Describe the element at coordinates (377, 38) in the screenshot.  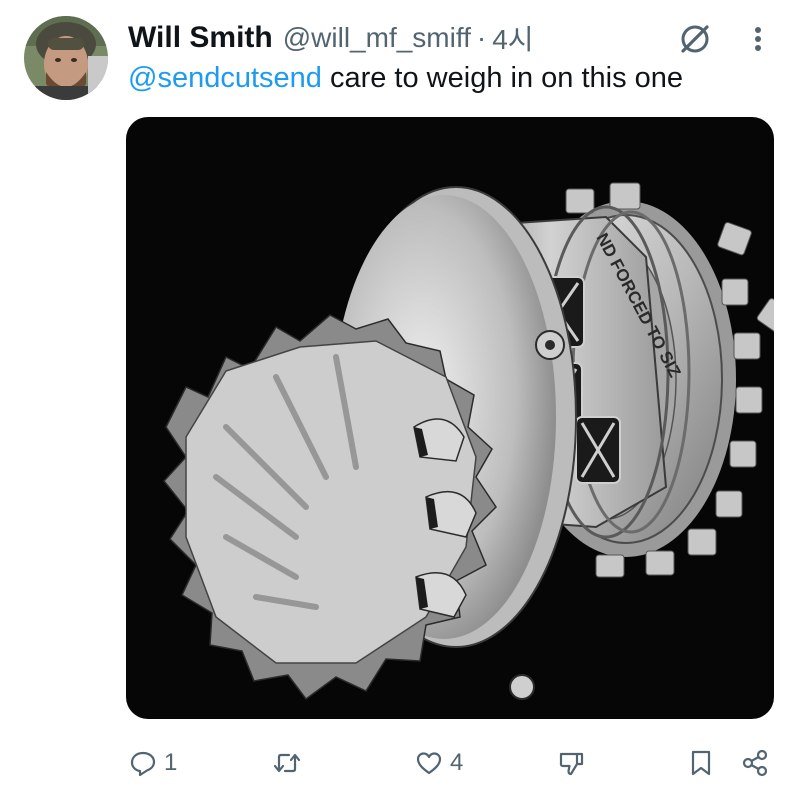
I see `author-handle: @will_mf_smiff` at that location.